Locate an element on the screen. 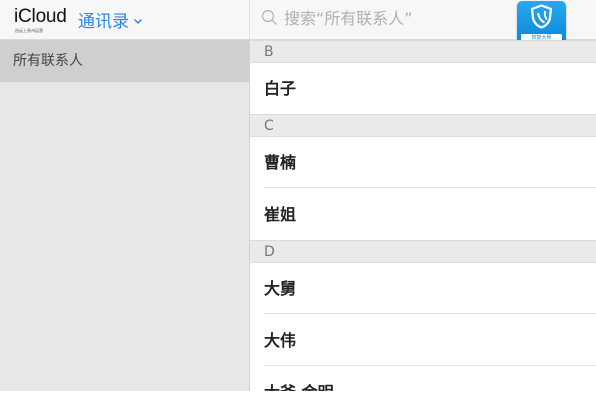 This screenshot has height=397, width=596. app-switcher: 通讯录 is located at coordinates (110, 19).